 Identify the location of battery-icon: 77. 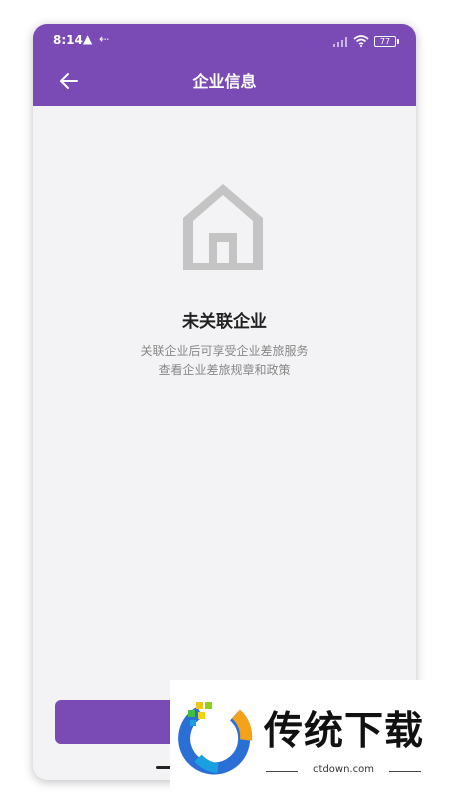
(386, 41).